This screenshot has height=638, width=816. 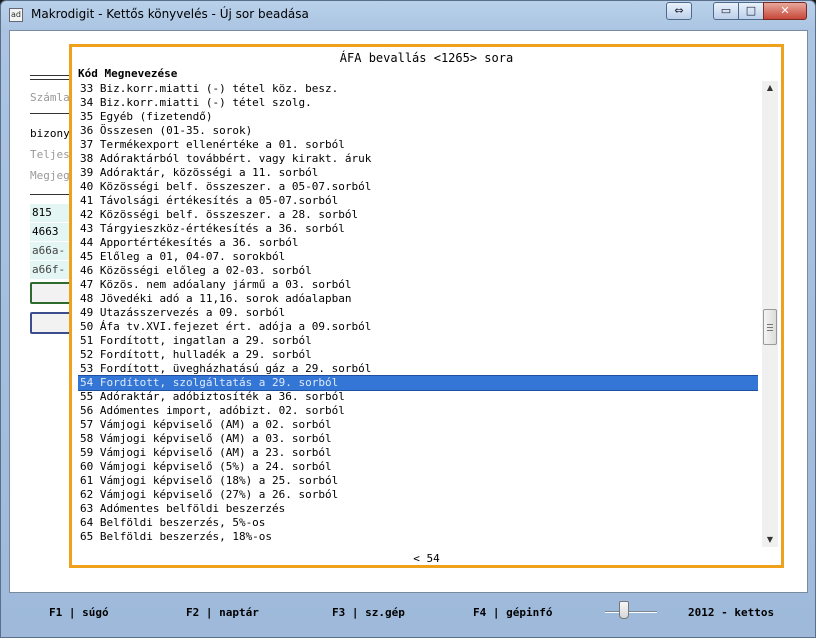 What do you see at coordinates (770, 540) in the screenshot?
I see `scroll-down-icon: ▼` at bounding box center [770, 540].